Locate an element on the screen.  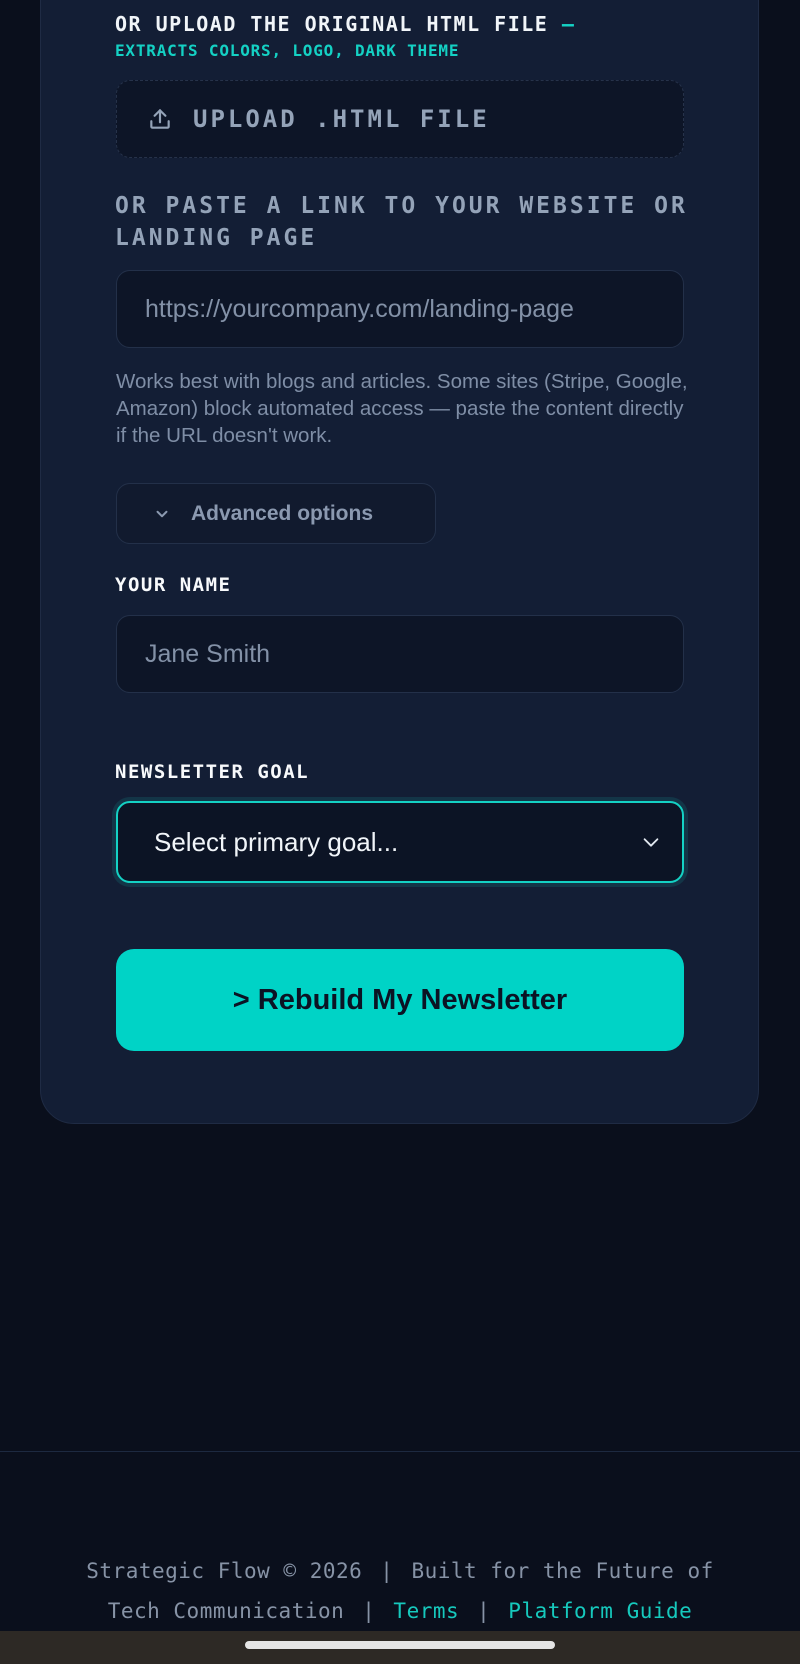
advanced-options-toggle: Advanced options is located at coordinates (276, 513).